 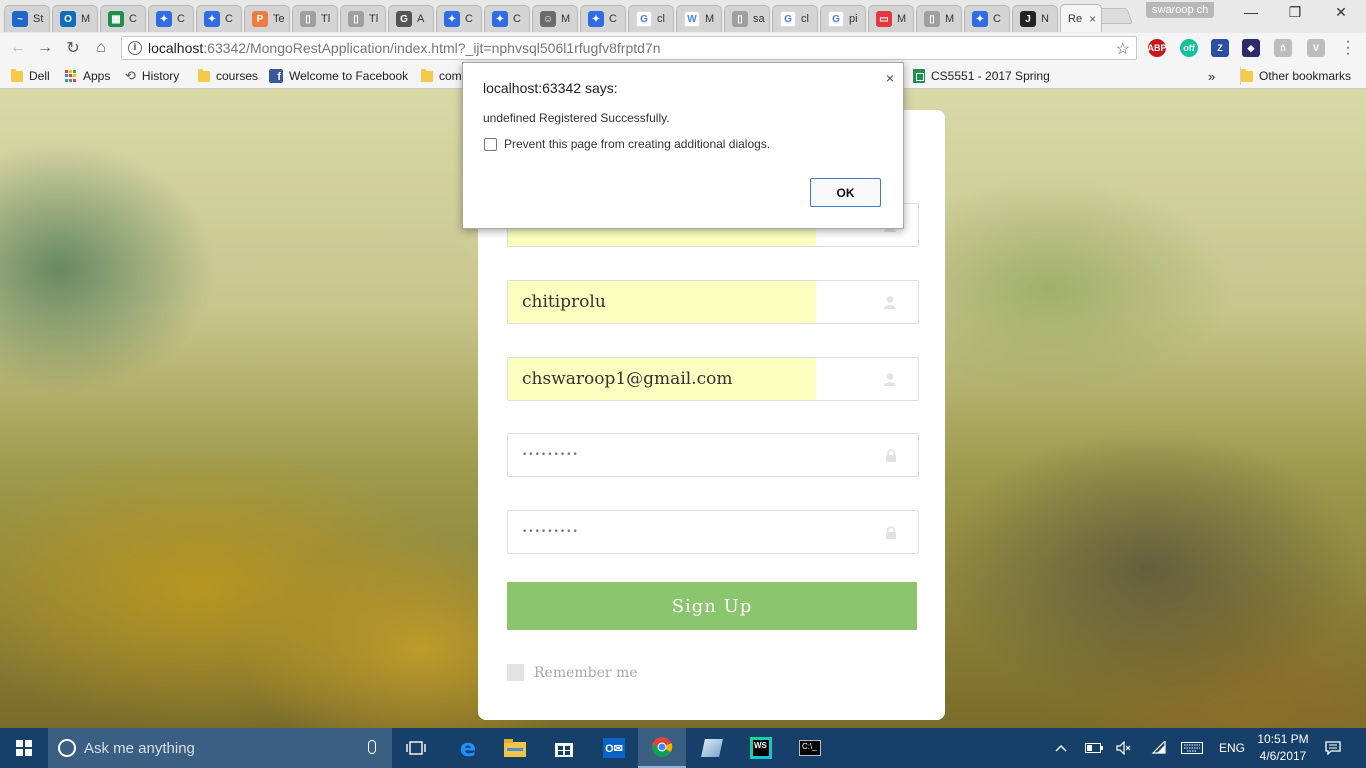 I want to click on bookmark-facebook: f Welcome to Facebook, so click(x=339, y=76).